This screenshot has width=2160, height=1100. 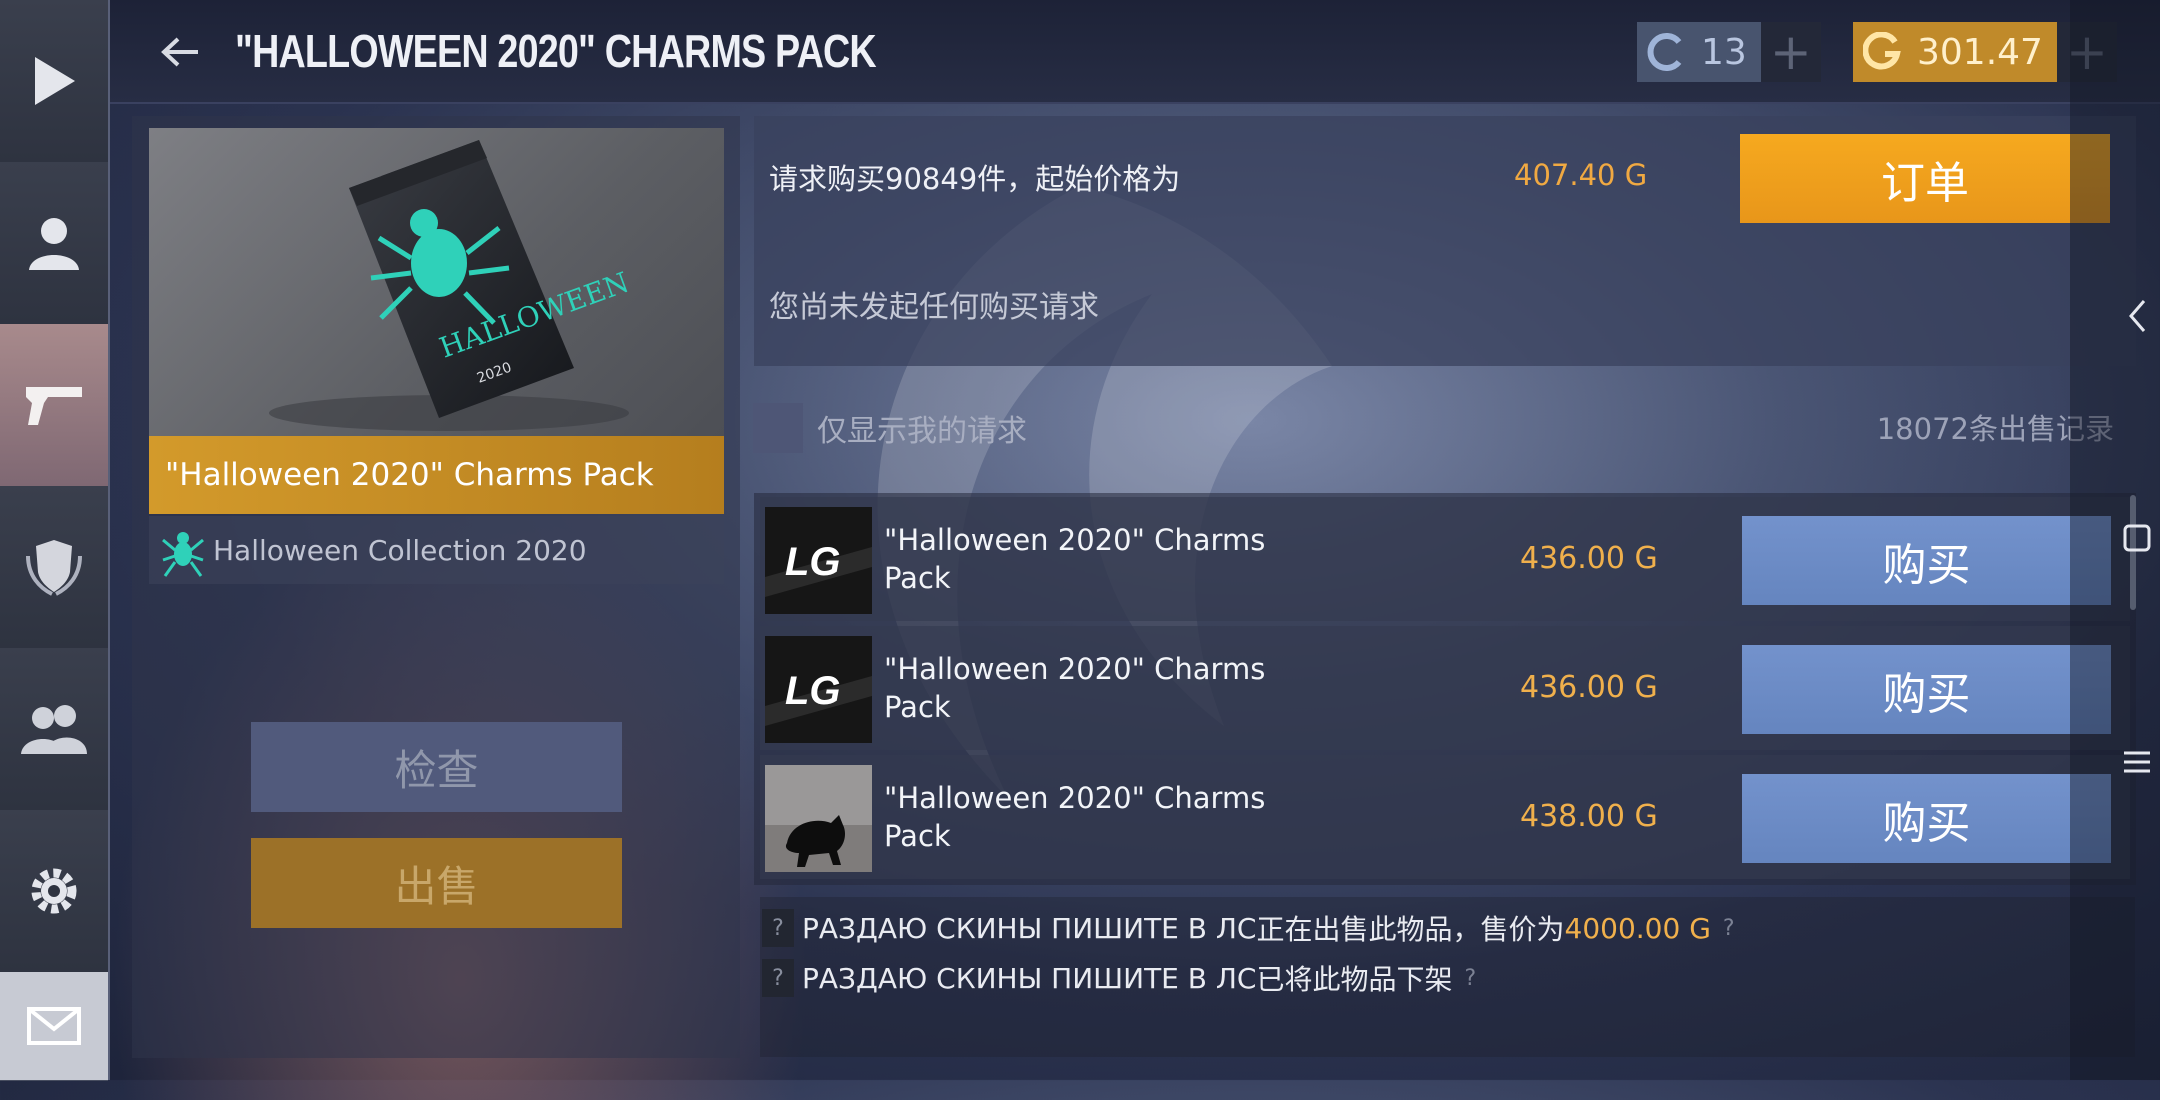 I want to click on play-icon, so click(x=55, y=81).